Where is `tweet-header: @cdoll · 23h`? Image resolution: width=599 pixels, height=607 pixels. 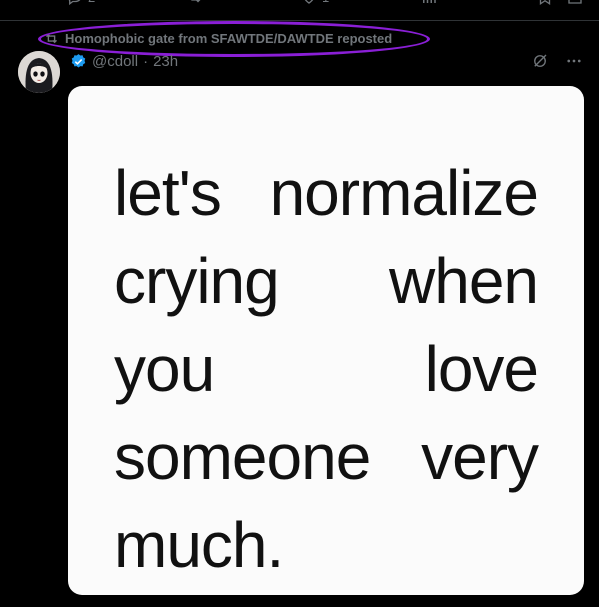 tweet-header: @cdoll · 23h is located at coordinates (124, 61).